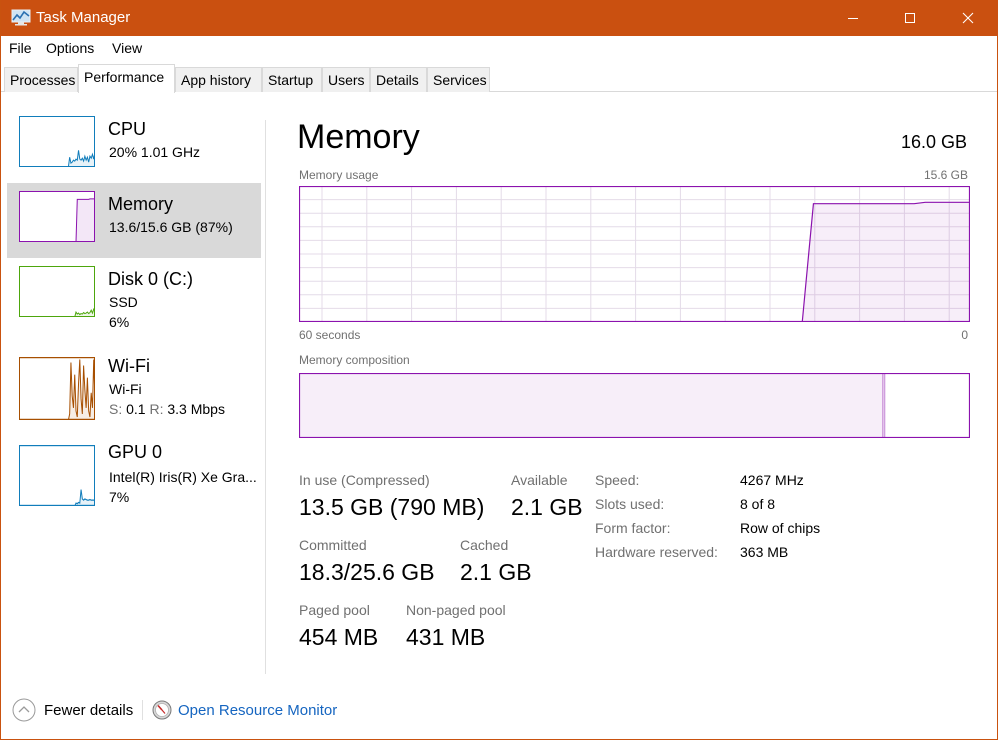 This screenshot has height=740, width=998. Describe the element at coordinates (339, 637) in the screenshot. I see `paged-pool-value: 454 MB` at that location.